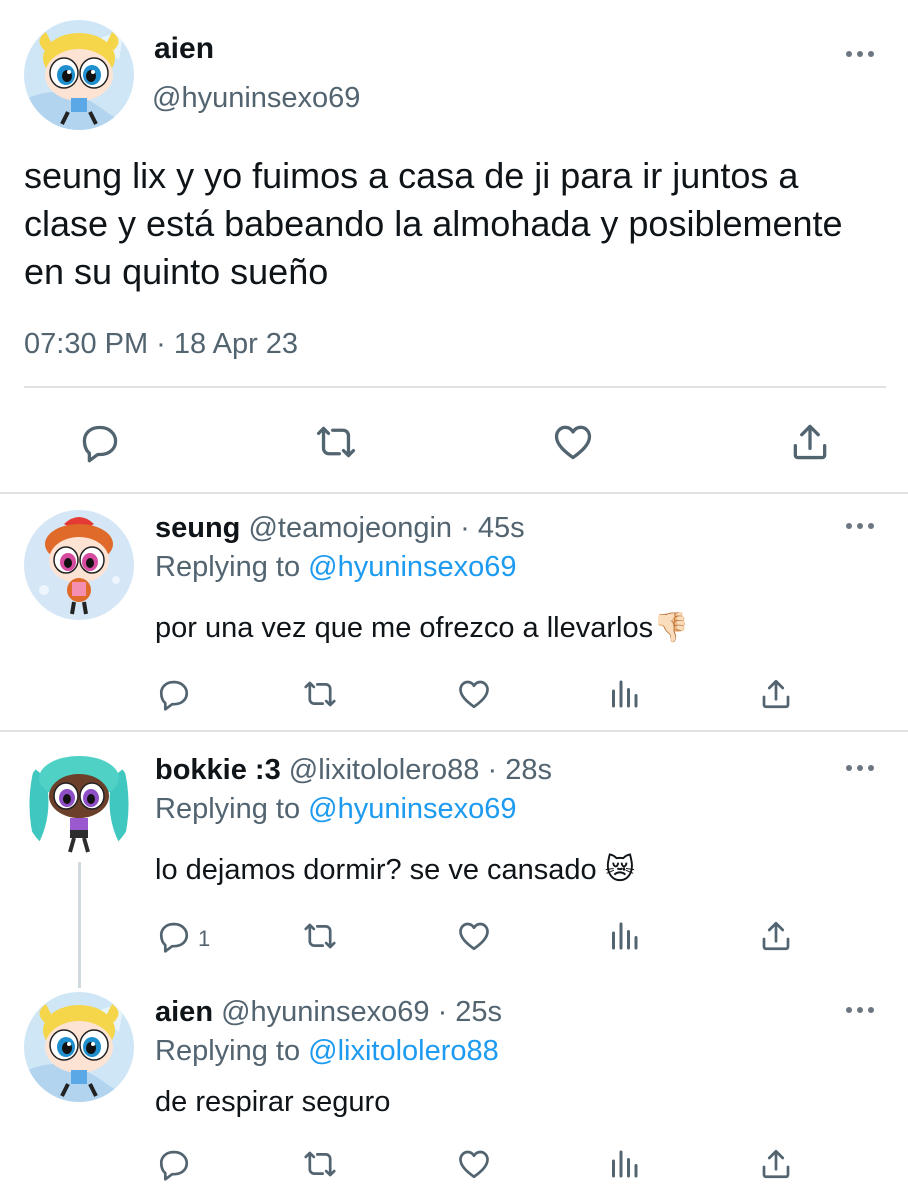 The image size is (908, 1200). What do you see at coordinates (350, 528) in the screenshot?
I see `author-handle: @teamojeongin` at bounding box center [350, 528].